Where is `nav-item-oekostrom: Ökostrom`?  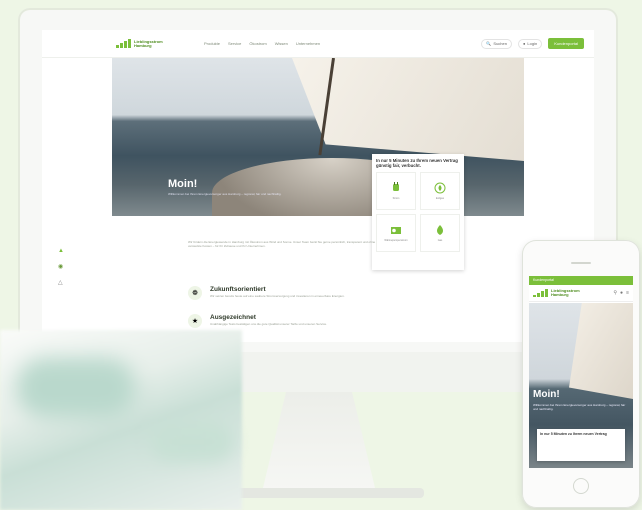 nav-item-oekostrom: Ökostrom is located at coordinates (257, 43).